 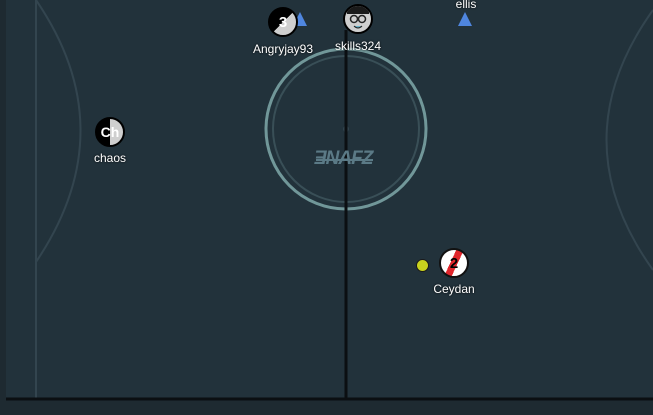 I want to click on player-badge: 3, so click(x=283, y=22).